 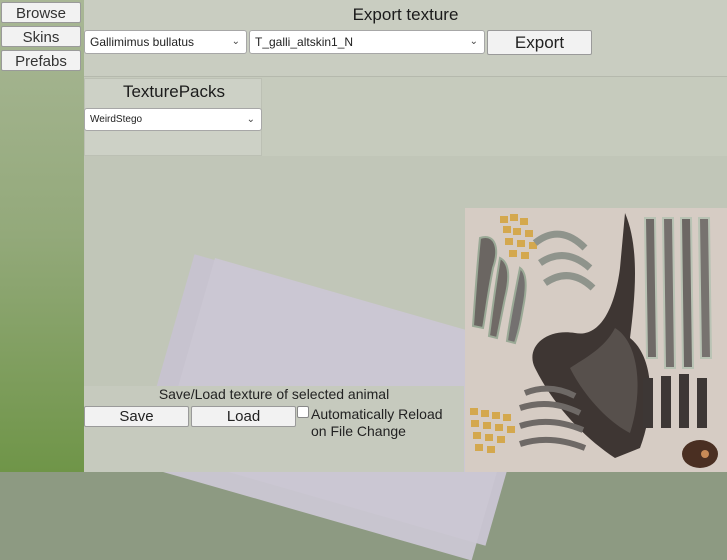 I want to click on sidebar: Browse Skins Prefabs, so click(x=42, y=236).